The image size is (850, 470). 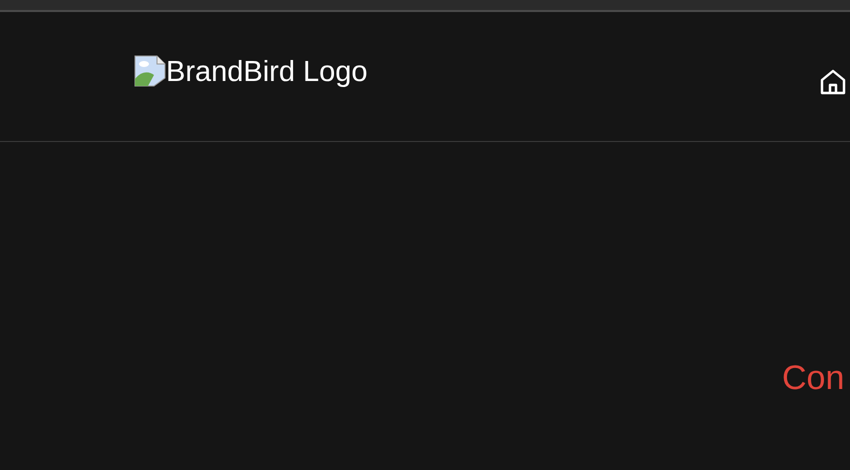 What do you see at coordinates (814, 378) in the screenshot?
I see `page-heading: Con` at bounding box center [814, 378].